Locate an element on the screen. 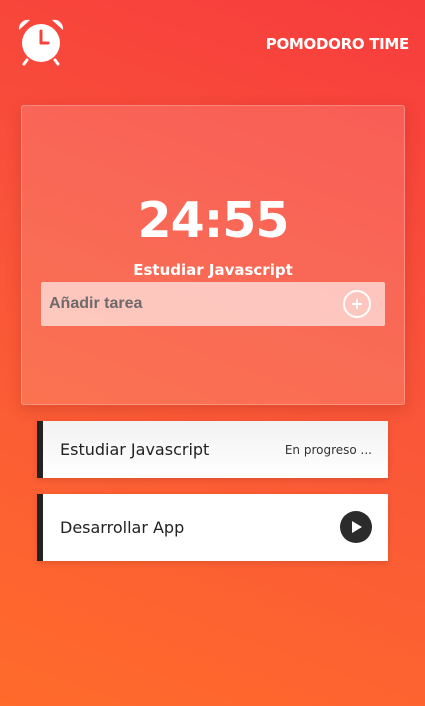 Image resolution: width=425 pixels, height=706 pixels. play-button is located at coordinates (356, 527).